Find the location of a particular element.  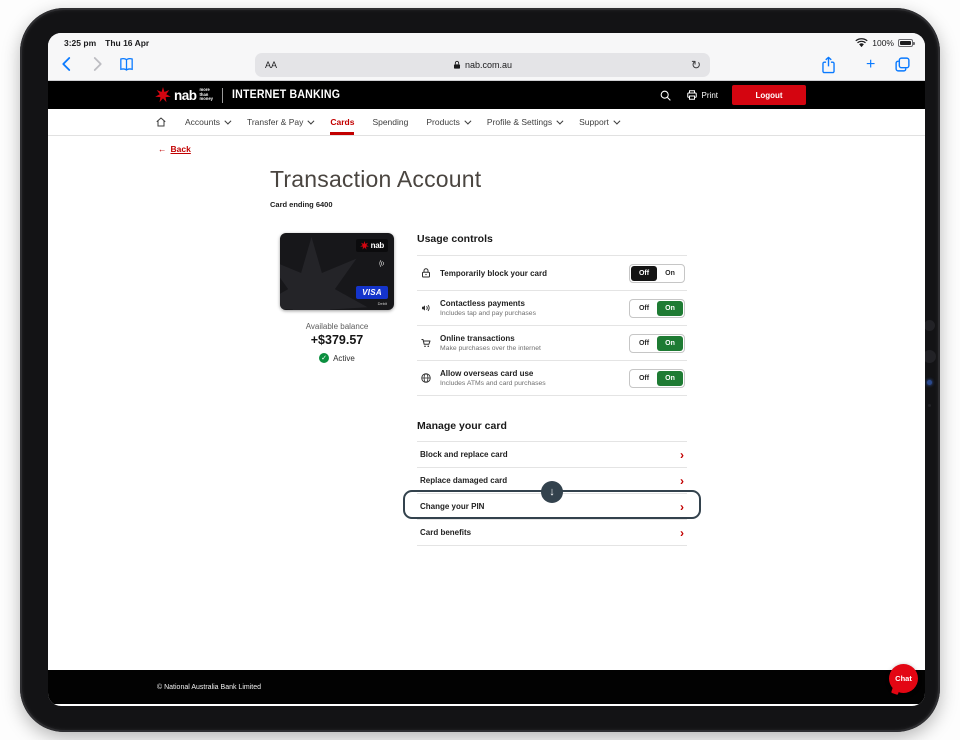

nav-label: Accounts is located at coordinates (202, 122).